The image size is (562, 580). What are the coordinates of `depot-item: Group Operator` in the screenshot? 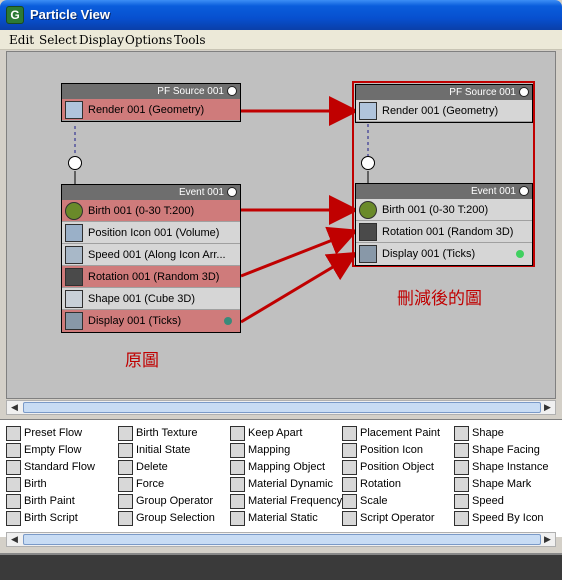 It's located at (165, 501).